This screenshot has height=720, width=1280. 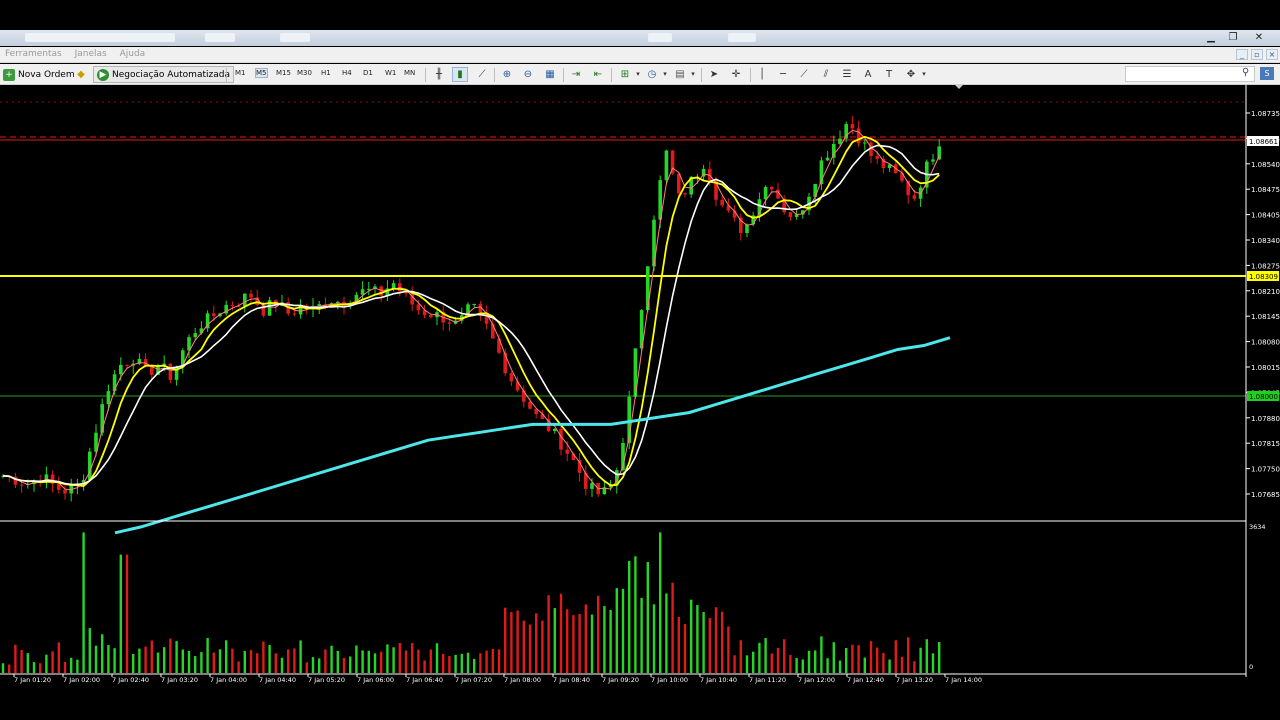 What do you see at coordinates (598, 74) in the screenshot?
I see `chart-shift-icon: ⇤` at bounding box center [598, 74].